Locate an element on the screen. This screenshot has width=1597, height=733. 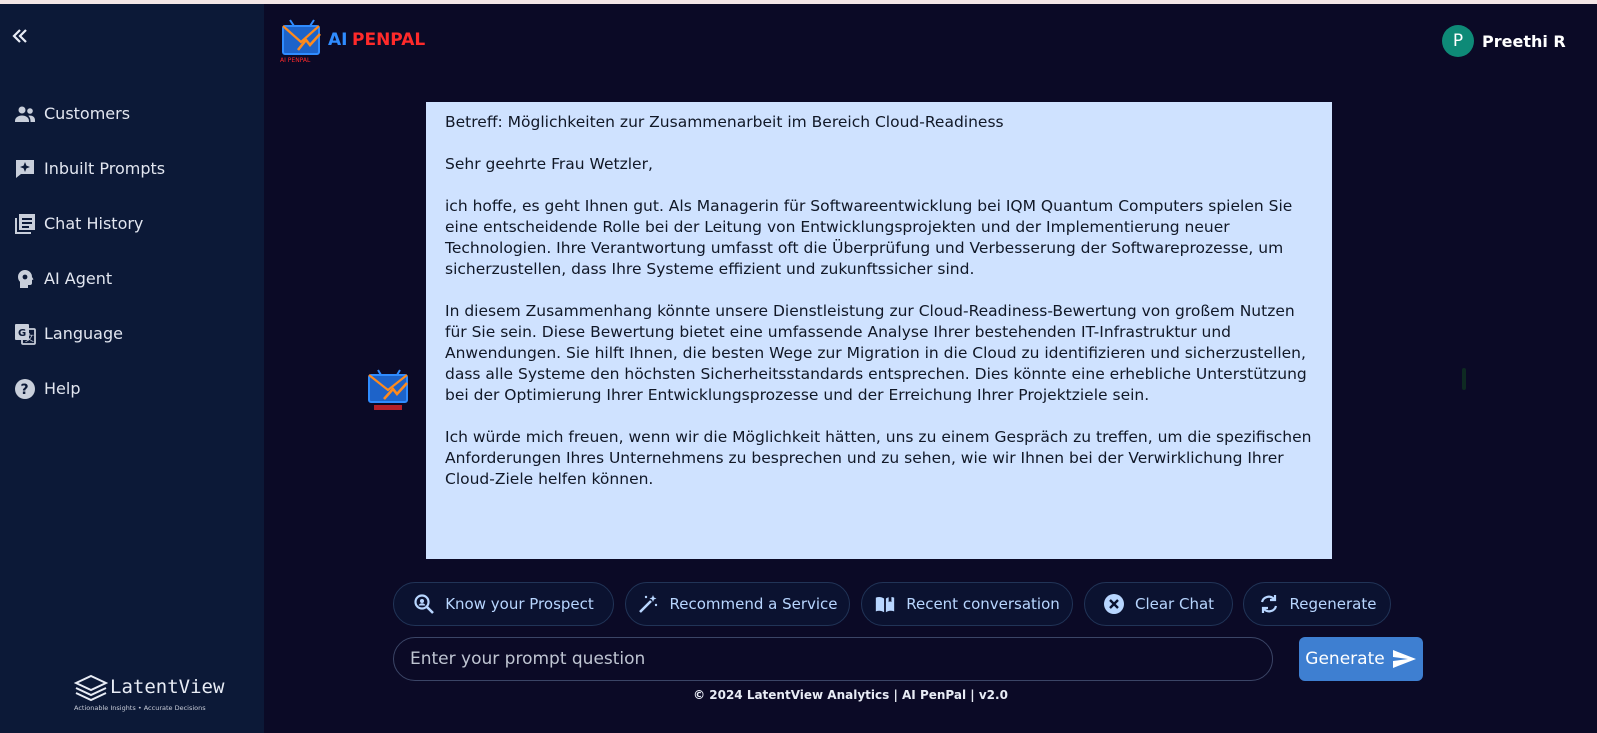
generate-label: Generate is located at coordinates (1345, 659).